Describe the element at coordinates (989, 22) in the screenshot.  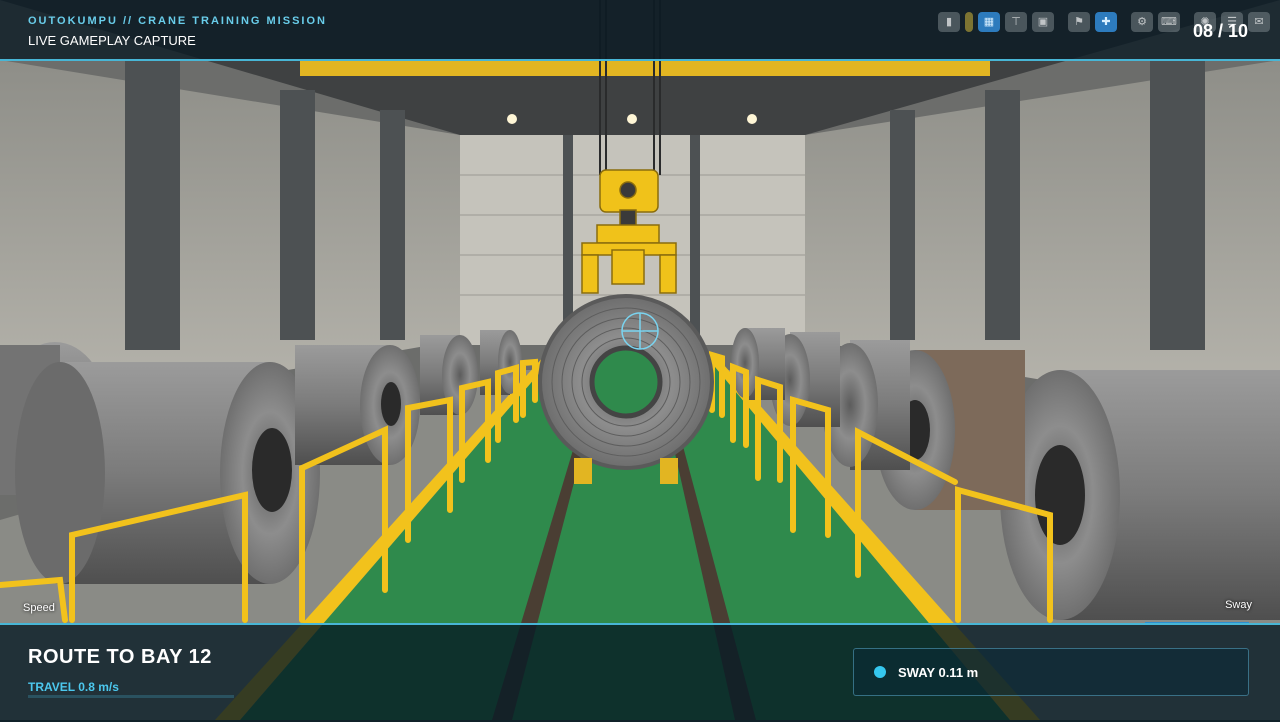
I see `grid-icon: ▦` at that location.